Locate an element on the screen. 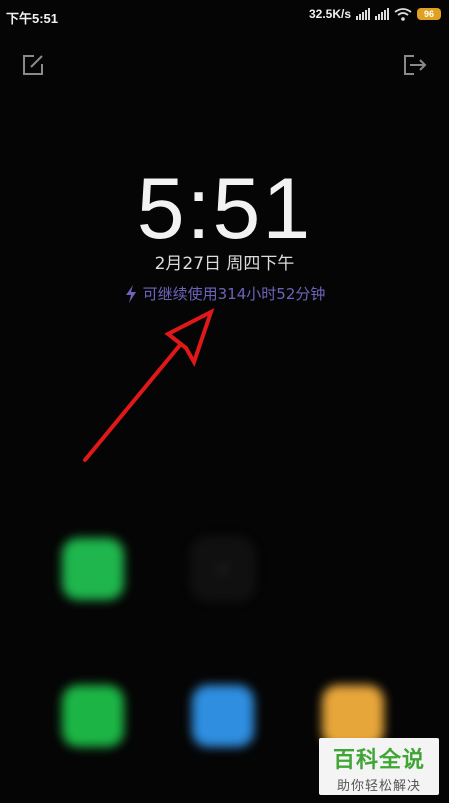 The height and width of the screenshot is (803, 449). watermark: 百科全说 助你轻松解决 is located at coordinates (379, 766).